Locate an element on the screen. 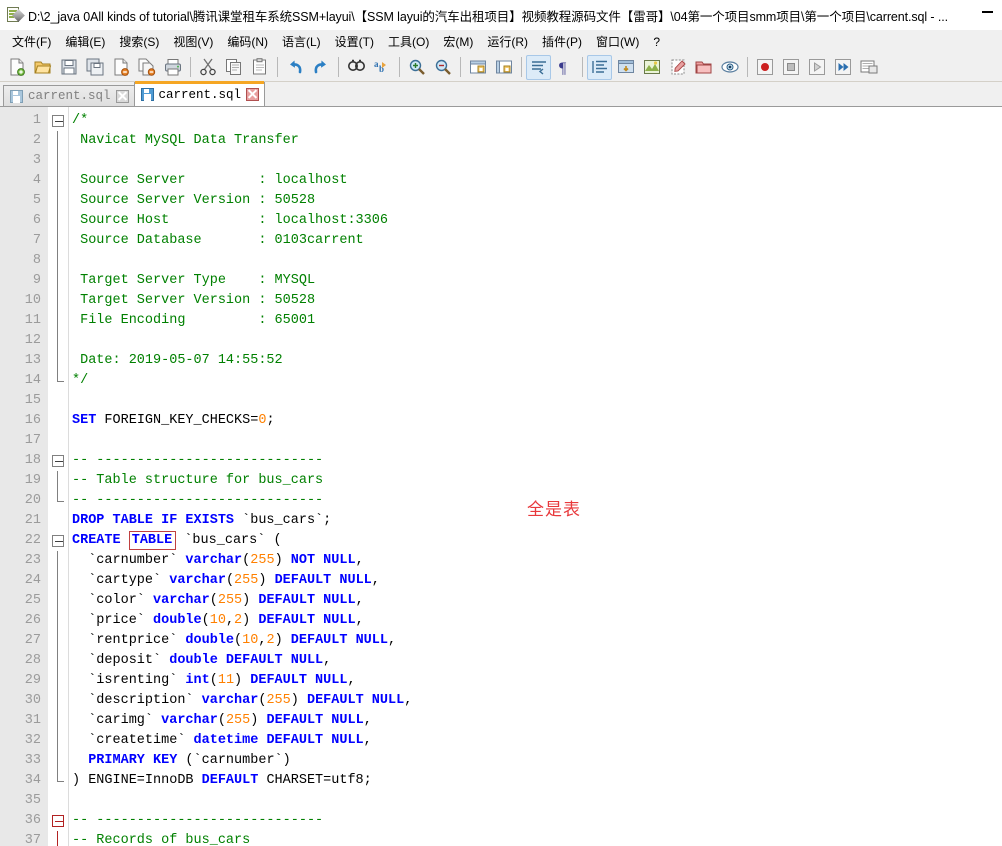  code-line: SET FOREIGN_KEY_CHECKS=0; is located at coordinates (535, 421).